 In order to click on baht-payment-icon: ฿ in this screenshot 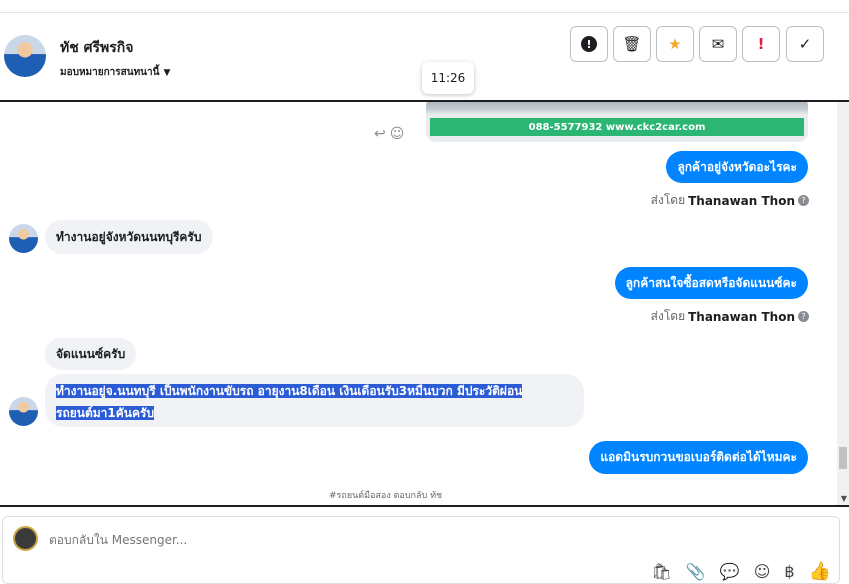, I will do `click(789, 571)`.